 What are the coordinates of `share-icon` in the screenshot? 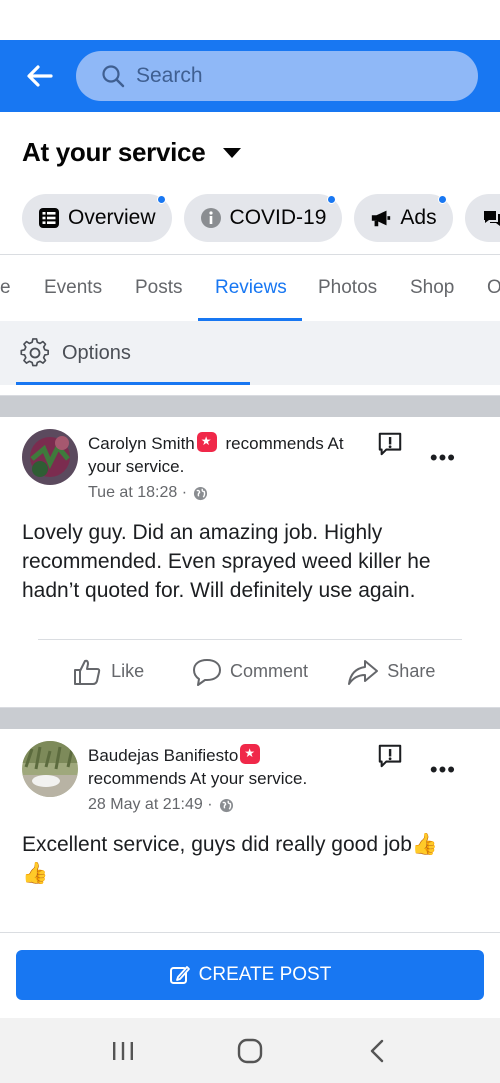 It's located at (363, 672).